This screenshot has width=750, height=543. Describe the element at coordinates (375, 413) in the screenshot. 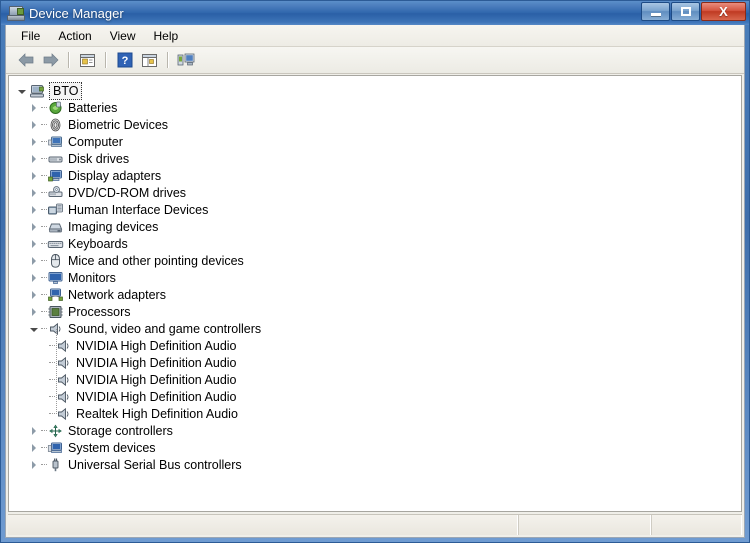

I see `tree-node: Realtek High Definition Audio` at that location.